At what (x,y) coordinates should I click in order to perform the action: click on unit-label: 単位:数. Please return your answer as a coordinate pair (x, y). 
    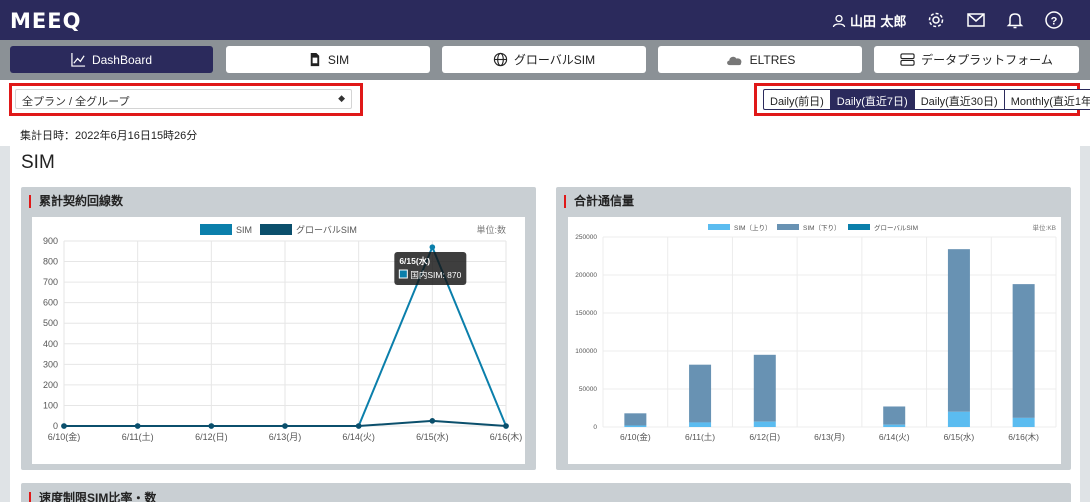
    Looking at the image, I should click on (491, 229).